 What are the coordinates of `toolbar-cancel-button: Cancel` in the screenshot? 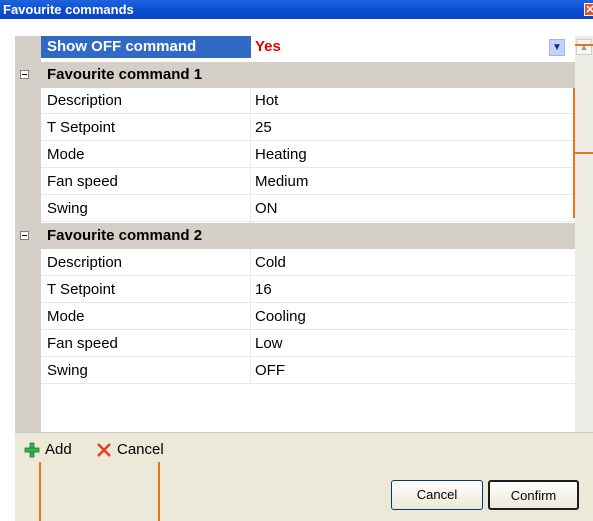 It's located at (129, 449).